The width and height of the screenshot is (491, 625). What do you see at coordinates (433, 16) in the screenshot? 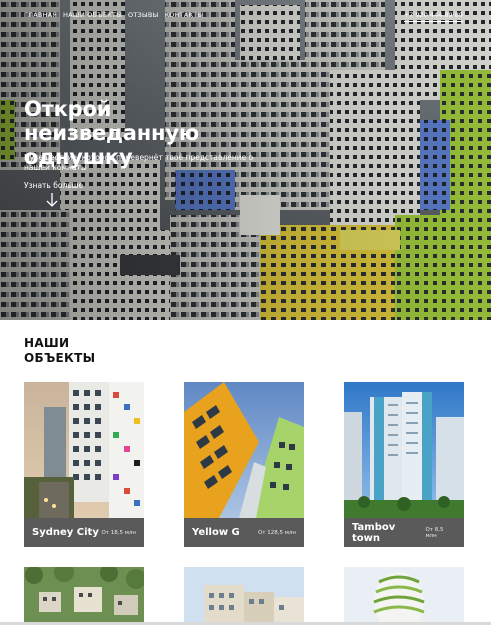
I see `phone-number: +7 920 444 89 89` at bounding box center [433, 16].